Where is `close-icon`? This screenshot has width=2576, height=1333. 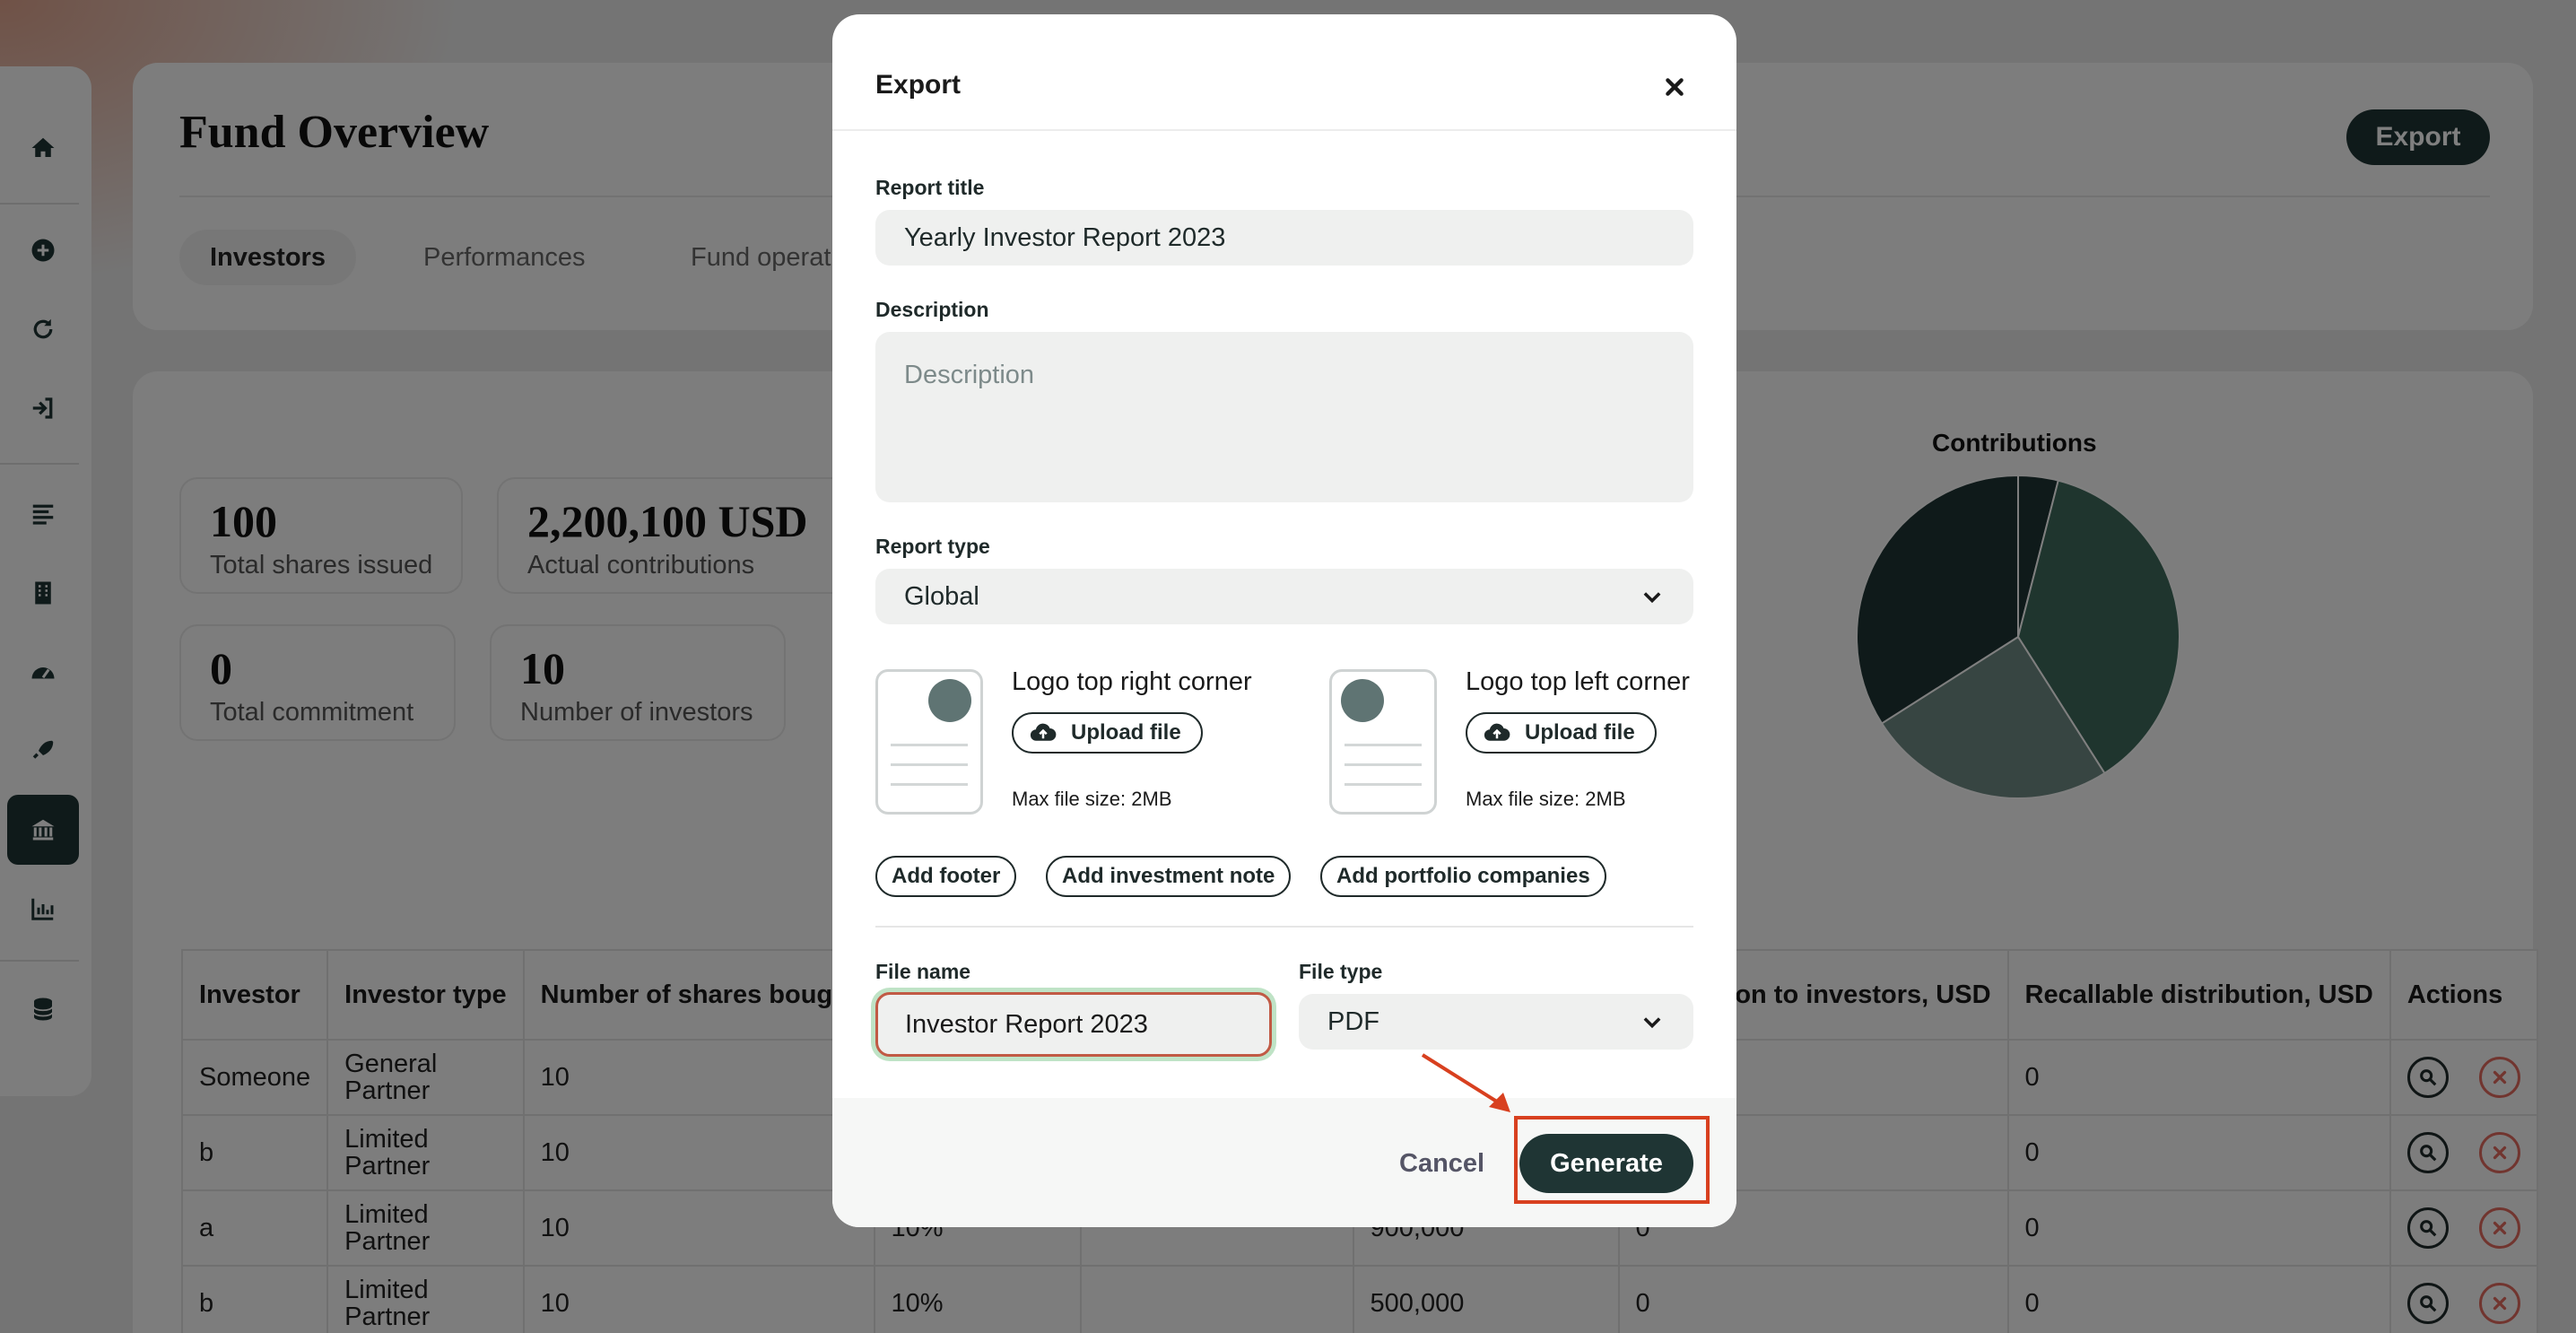
close-icon is located at coordinates (1675, 87).